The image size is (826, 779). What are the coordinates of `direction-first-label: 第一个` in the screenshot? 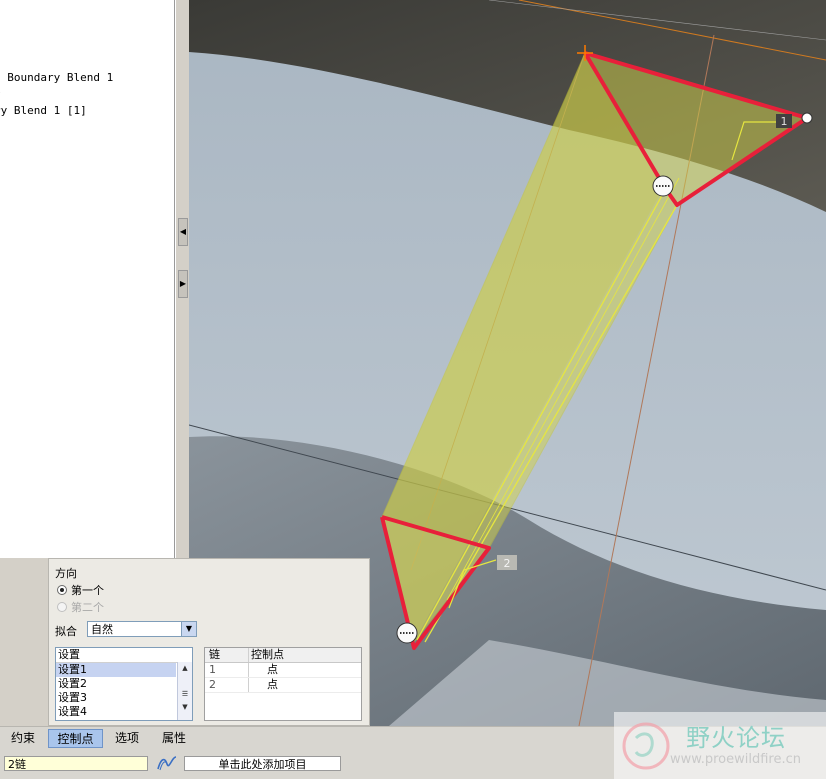 It's located at (87, 590).